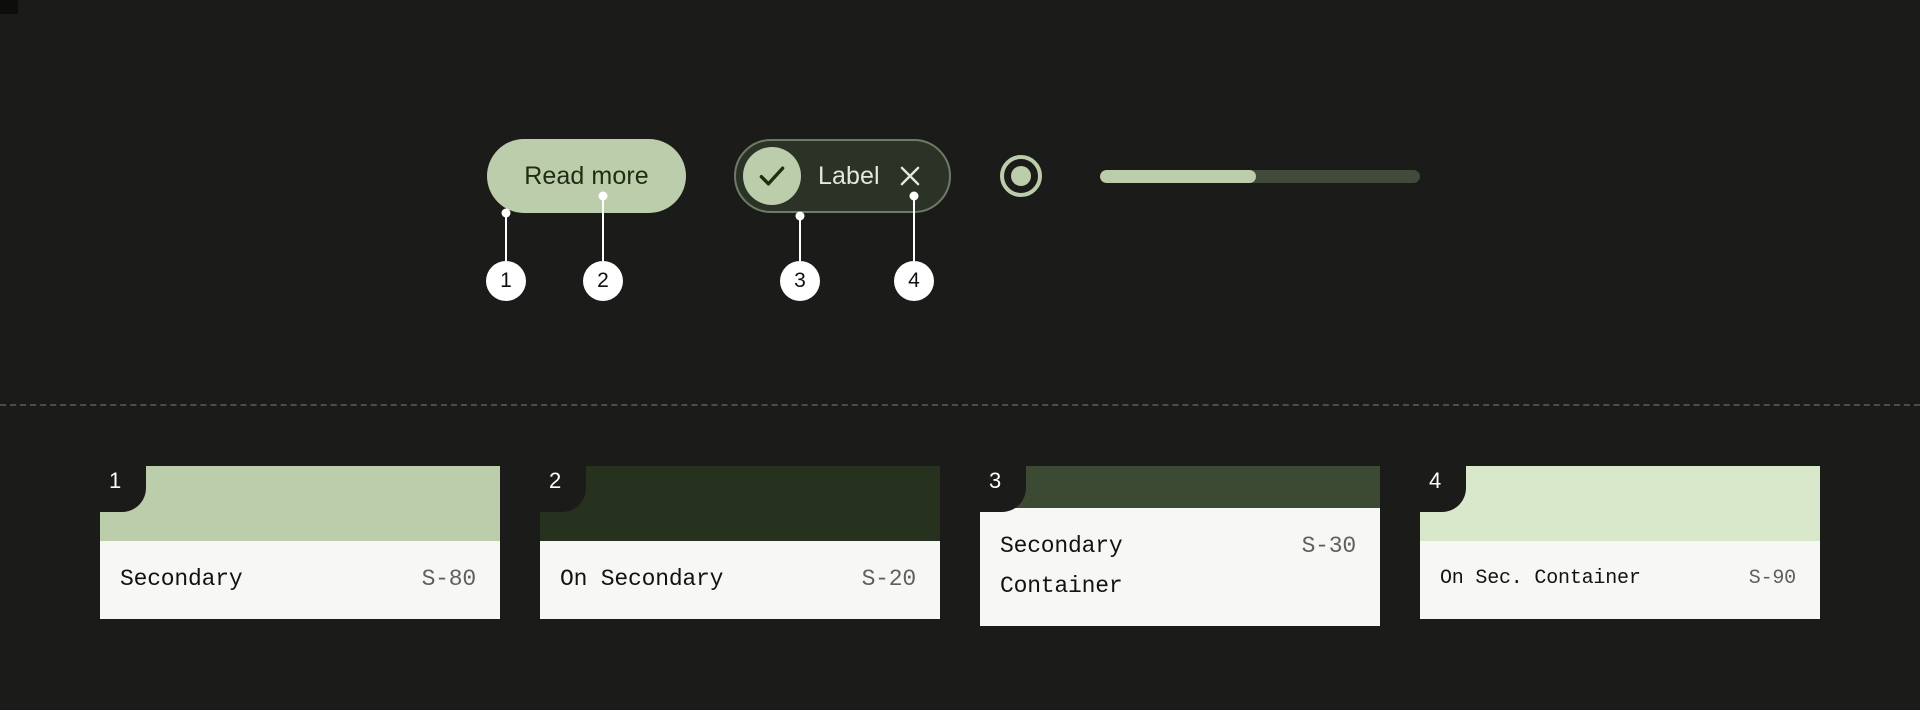 This screenshot has height=710, width=1920. I want to click on swatch-name: On Sec. Container, so click(1540, 578).